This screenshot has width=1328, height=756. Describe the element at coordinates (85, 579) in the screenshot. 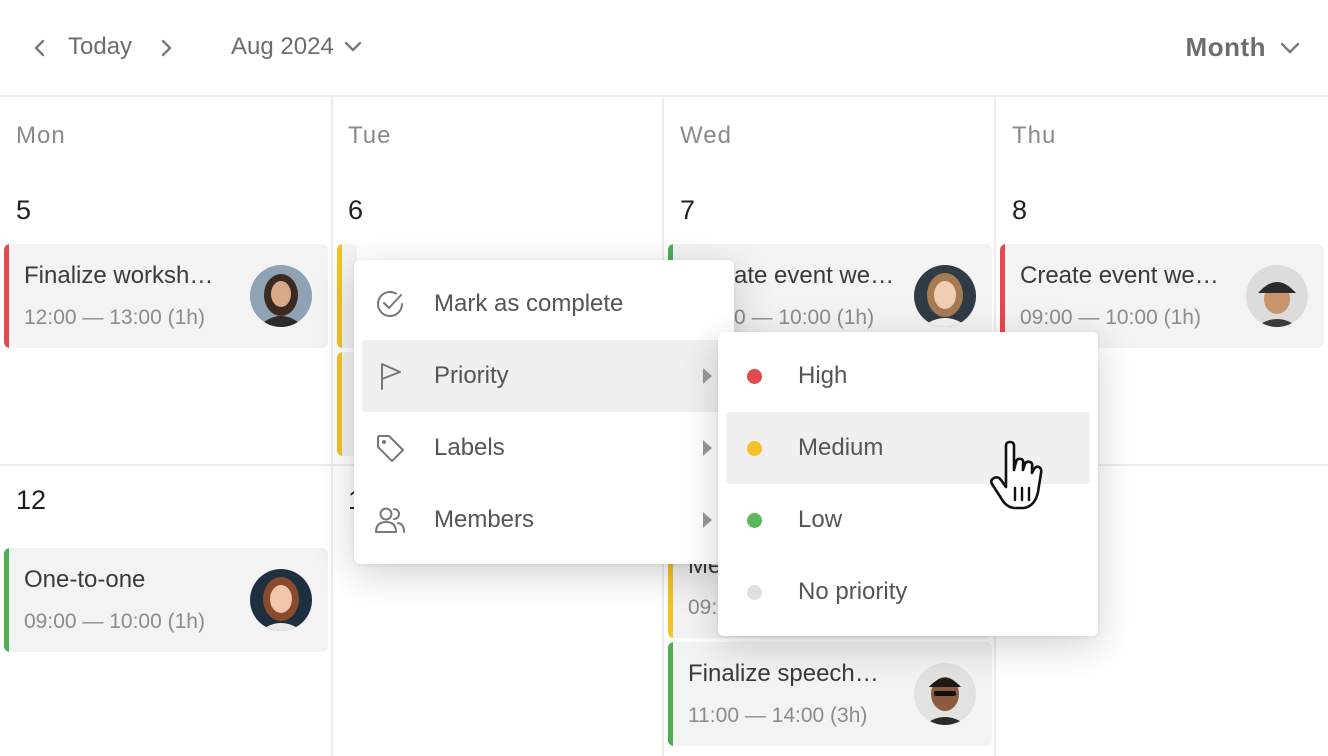

I see `event-title: One-to-one` at that location.